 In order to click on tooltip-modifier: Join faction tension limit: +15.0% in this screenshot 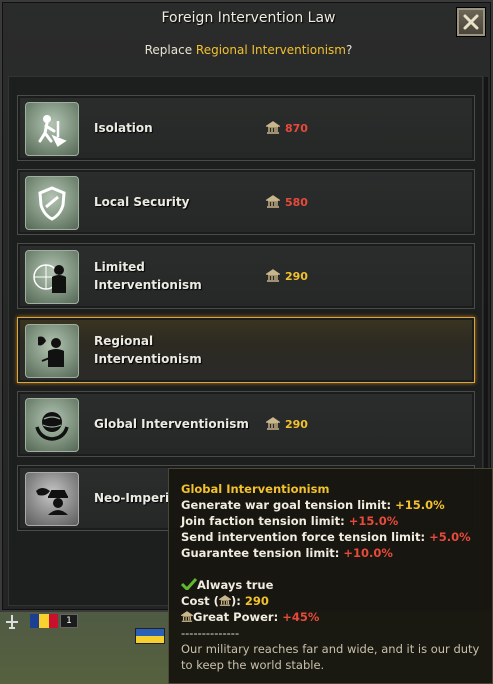, I will do `click(330, 521)`.